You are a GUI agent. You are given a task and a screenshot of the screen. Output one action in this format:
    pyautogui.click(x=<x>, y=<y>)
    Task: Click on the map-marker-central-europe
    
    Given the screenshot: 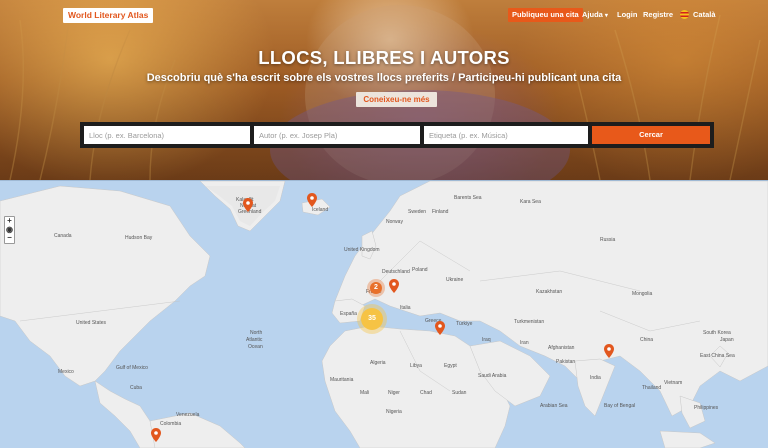 What is the action you would take?
    pyautogui.click(x=394, y=286)
    